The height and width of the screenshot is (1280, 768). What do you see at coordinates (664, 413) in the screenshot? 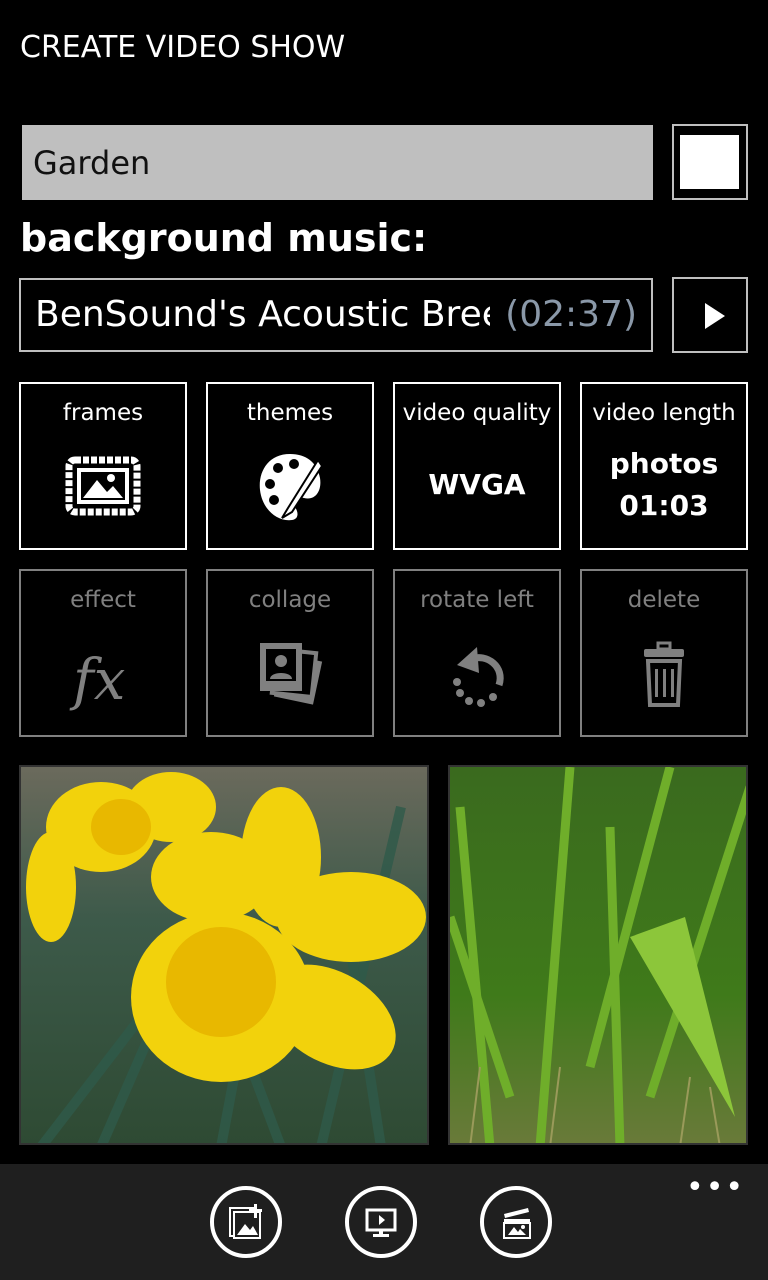
I see `video-length-label: video length` at bounding box center [664, 413].